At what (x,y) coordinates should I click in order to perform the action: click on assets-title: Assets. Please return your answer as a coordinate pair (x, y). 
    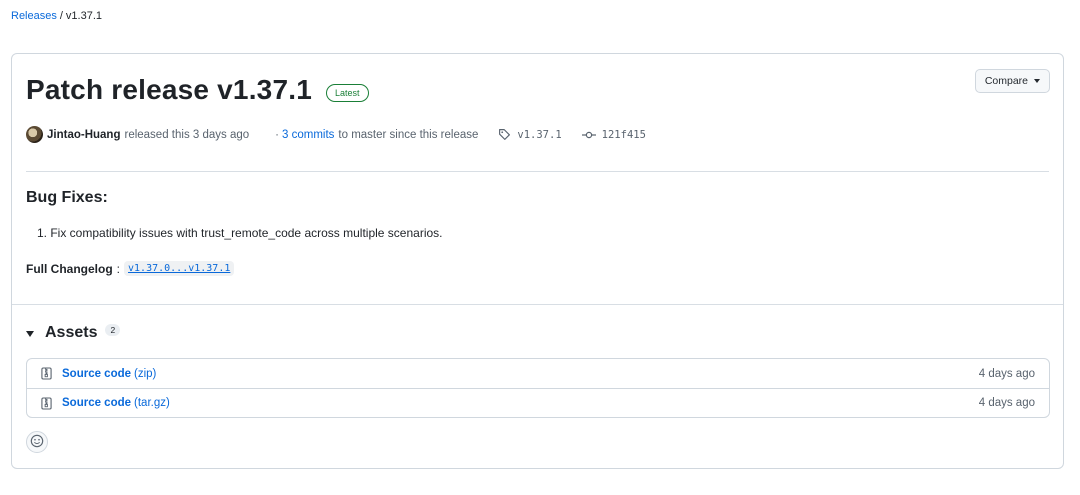
    Looking at the image, I should click on (71, 332).